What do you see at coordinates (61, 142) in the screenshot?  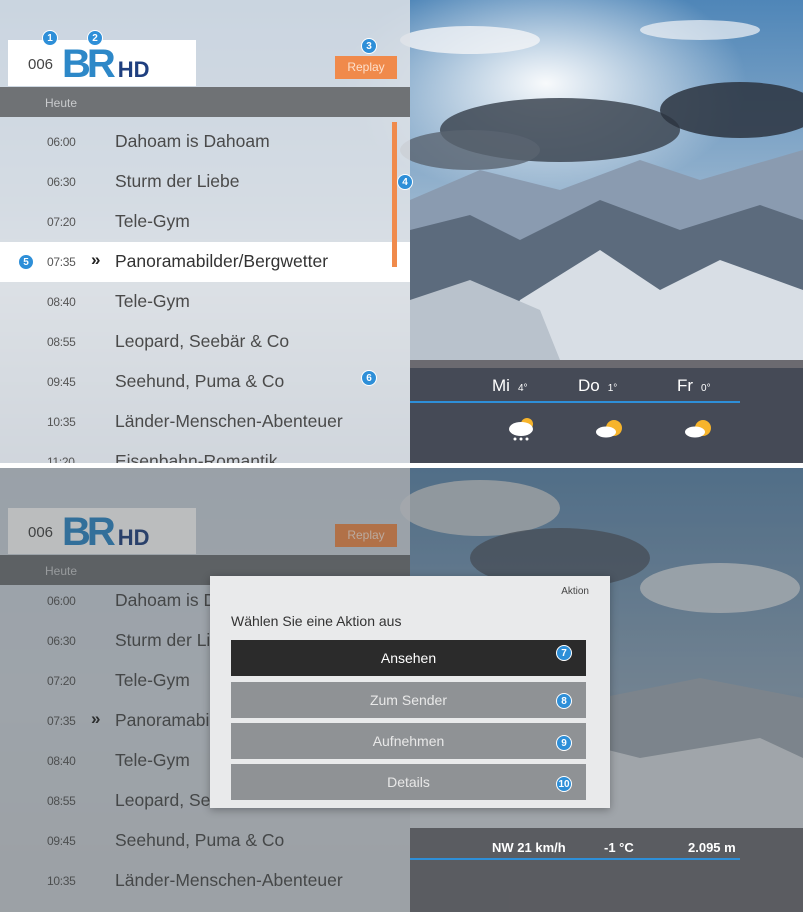 I see `program-time: 06:00` at bounding box center [61, 142].